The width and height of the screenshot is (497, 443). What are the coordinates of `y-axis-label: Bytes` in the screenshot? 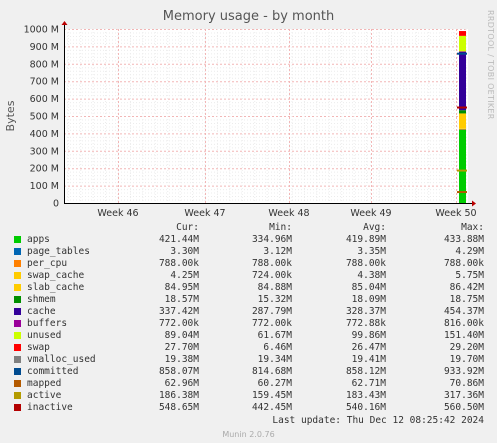 It's located at (10, 115).